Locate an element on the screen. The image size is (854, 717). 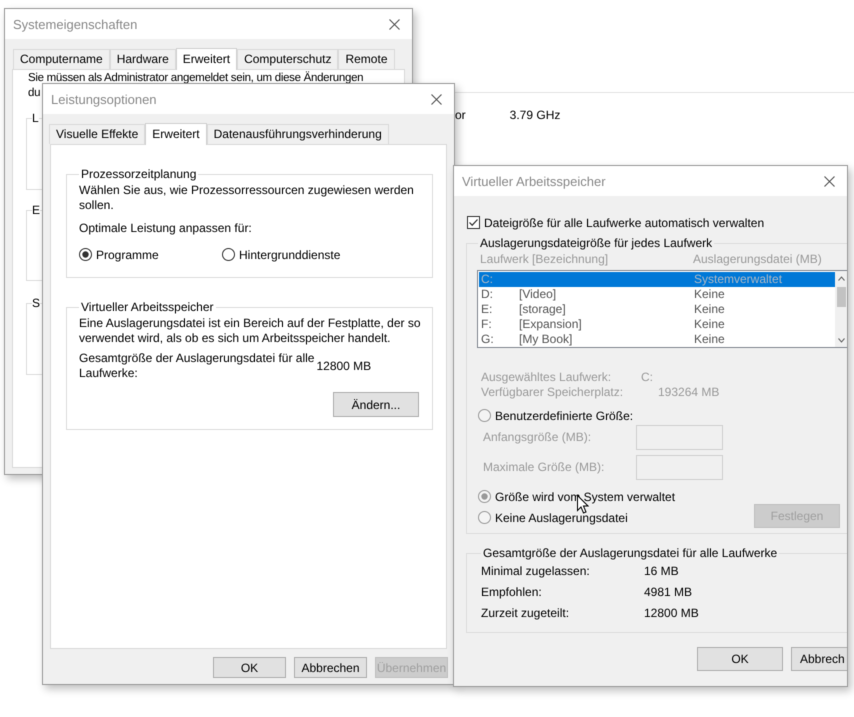
prompt-text: Optimale Leistung anpassen für: is located at coordinates (166, 228).